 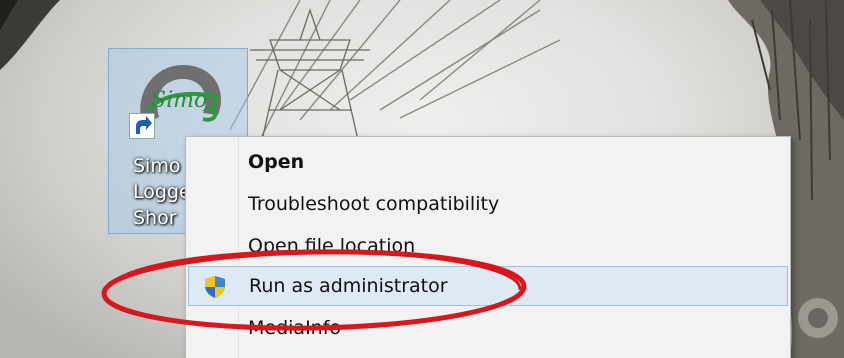 I want to click on menu-item-open: Open, so click(x=488, y=163).